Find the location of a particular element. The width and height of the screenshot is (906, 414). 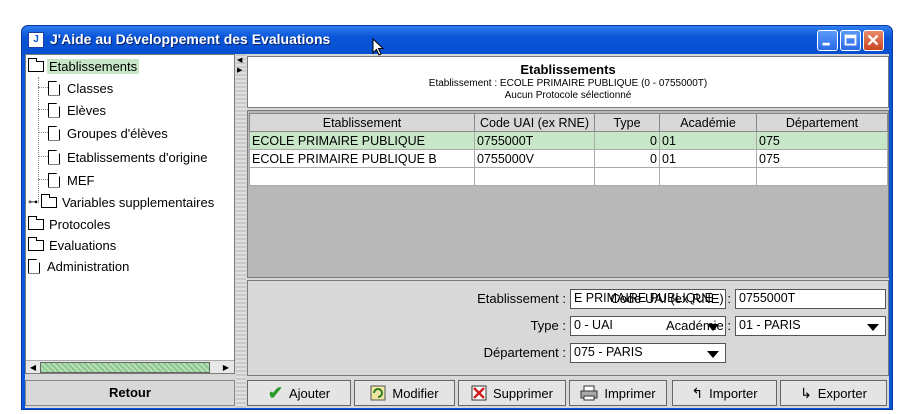

scroll-right-icon: ▶ is located at coordinates (226, 367).